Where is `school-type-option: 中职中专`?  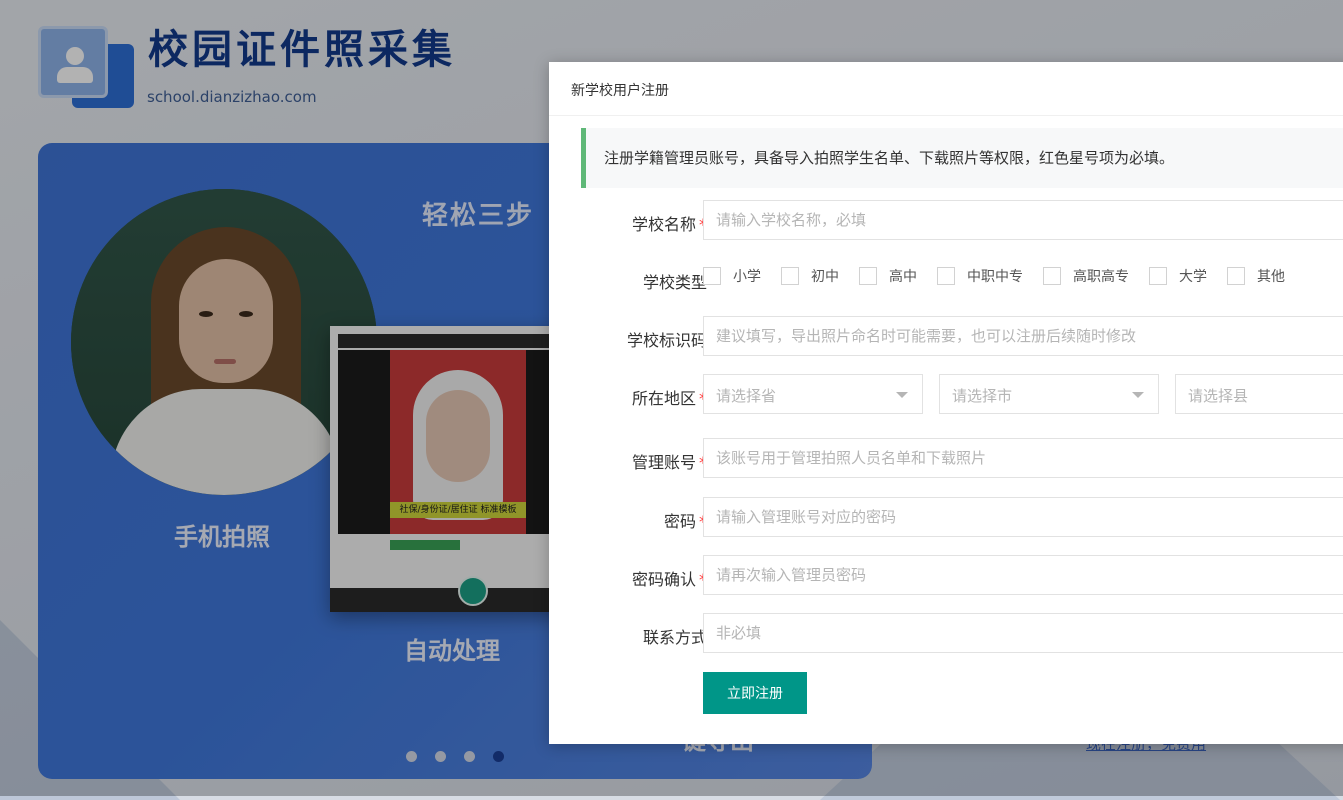 school-type-option: 中职中专 is located at coordinates (980, 276).